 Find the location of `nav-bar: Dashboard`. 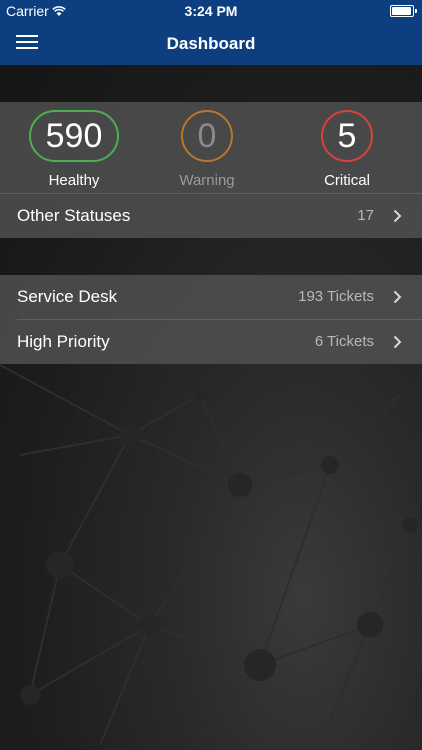

nav-bar: Dashboard is located at coordinates (211, 43).